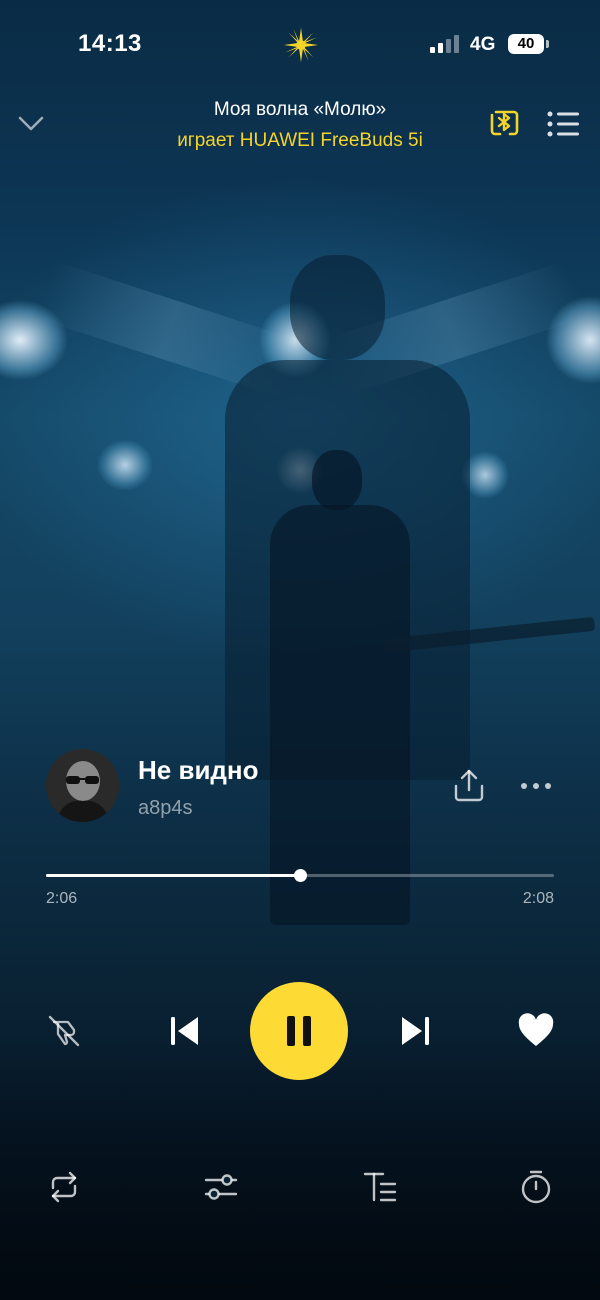  What do you see at coordinates (563, 124) in the screenshot?
I see `queue-list-icon` at bounding box center [563, 124].